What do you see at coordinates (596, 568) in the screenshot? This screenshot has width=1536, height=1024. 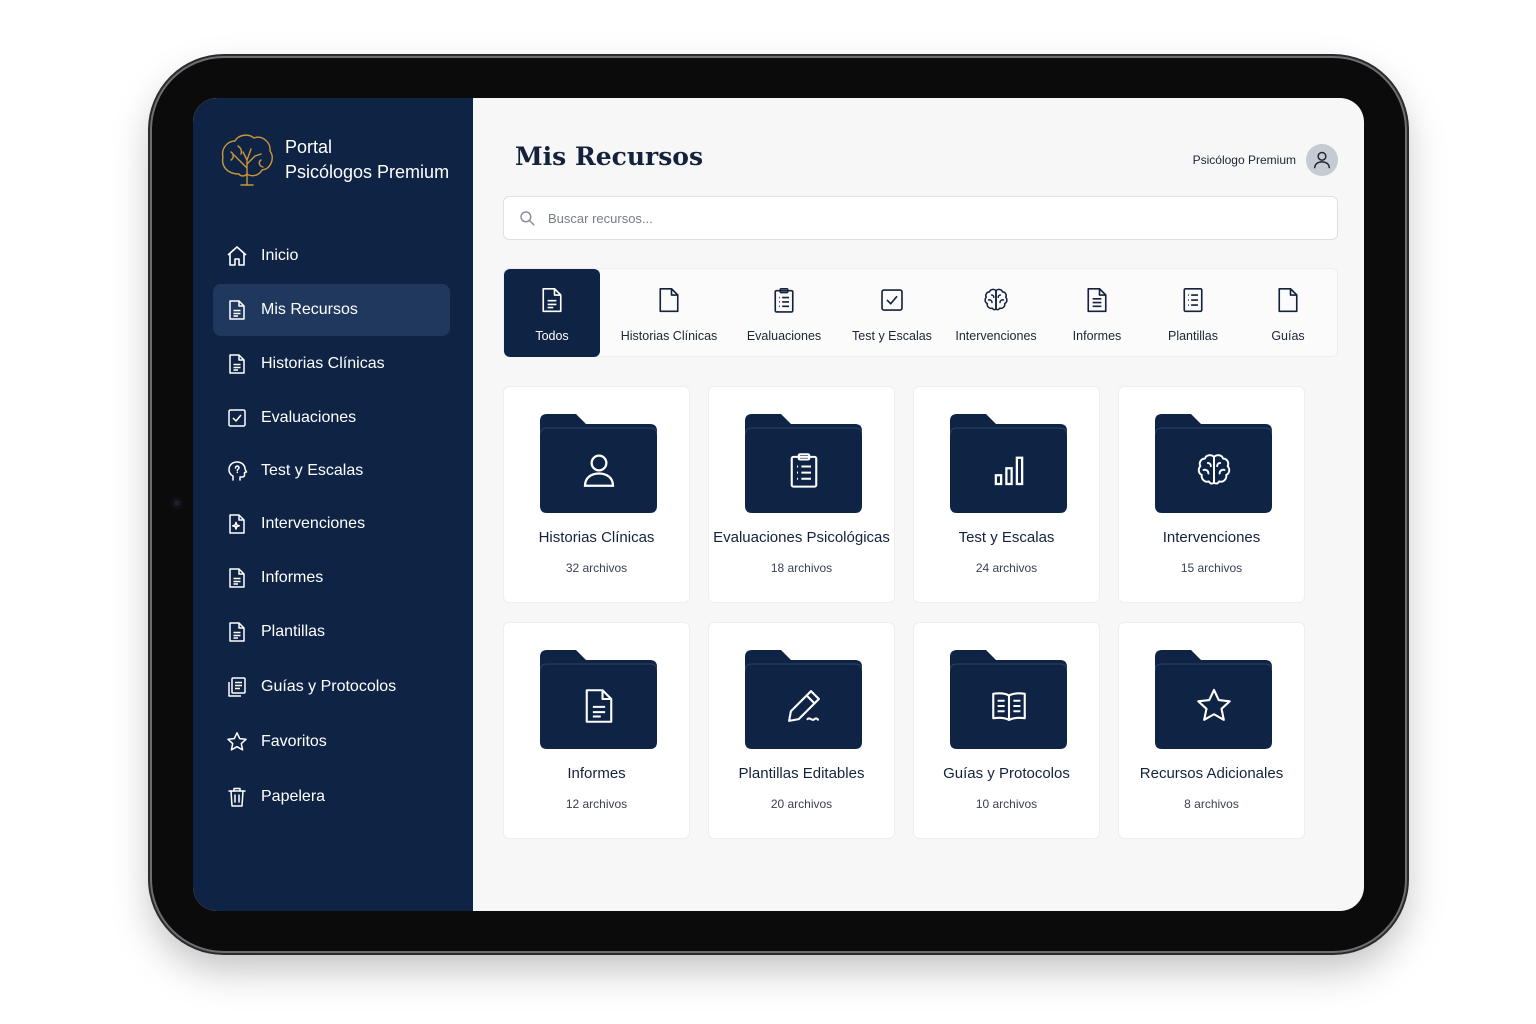 I see `folder-file-count: 32 archivos` at bounding box center [596, 568].